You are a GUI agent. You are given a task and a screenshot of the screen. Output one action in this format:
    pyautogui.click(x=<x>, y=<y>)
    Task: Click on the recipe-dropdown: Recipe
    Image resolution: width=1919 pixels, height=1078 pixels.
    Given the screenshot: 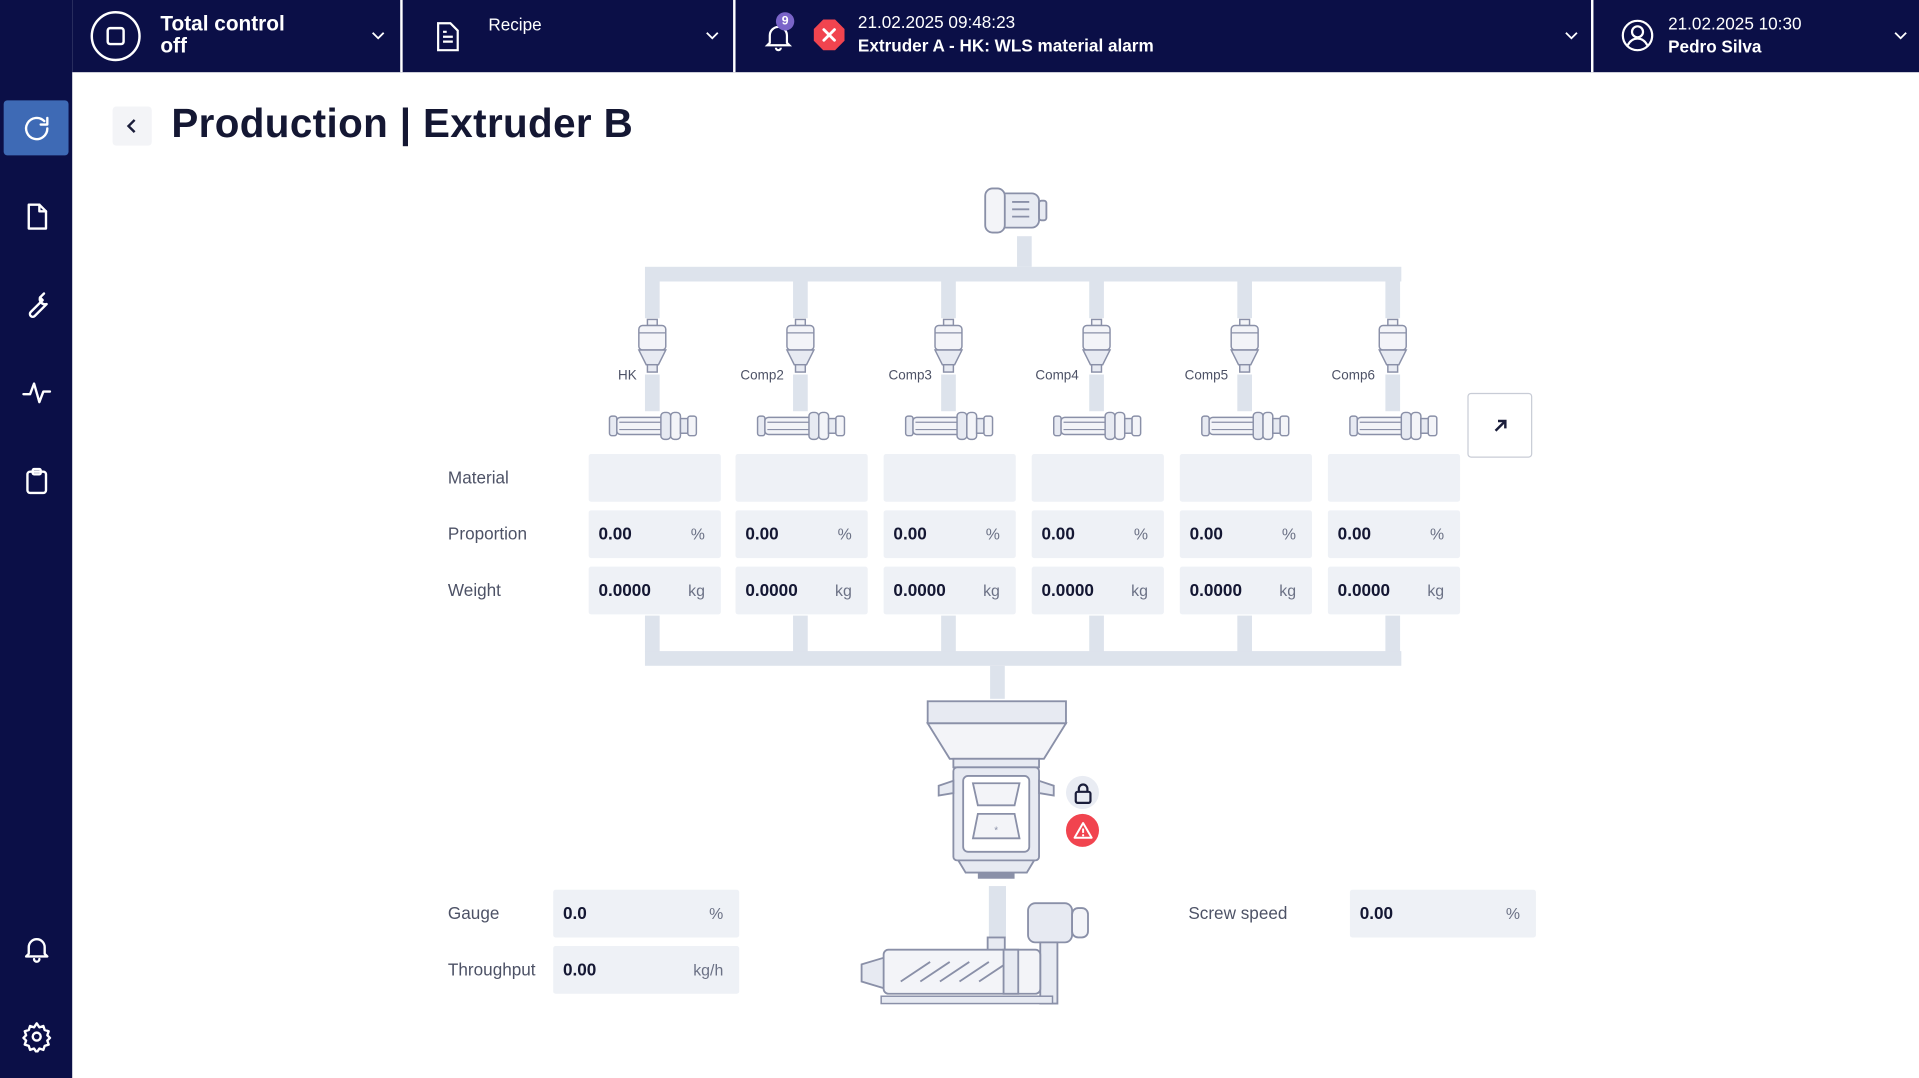 What is the action you would take?
    pyautogui.click(x=566, y=36)
    